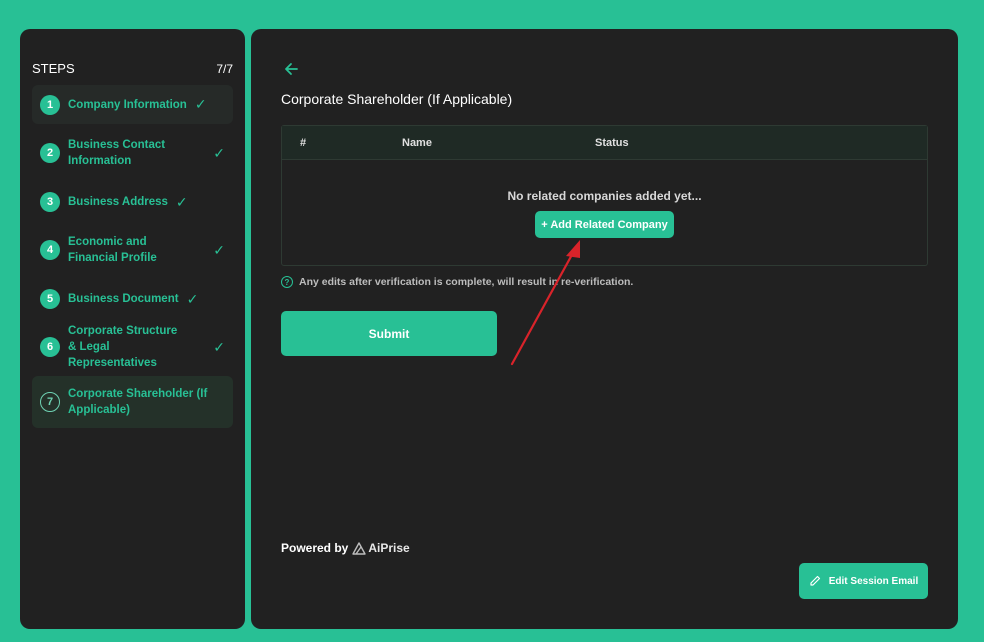 Image resolution: width=984 pixels, height=642 pixels. I want to click on step-business-document: 5 Business Document ✓, so click(132, 299).